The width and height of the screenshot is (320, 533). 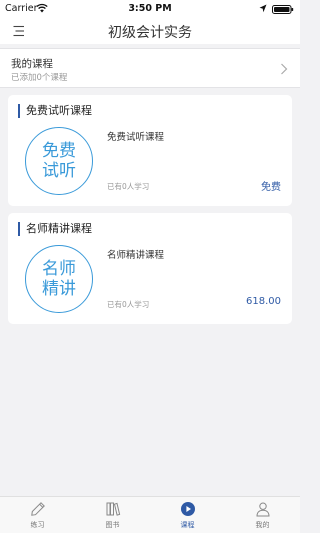 I want to click on location-arrow-icon, so click(x=263, y=8).